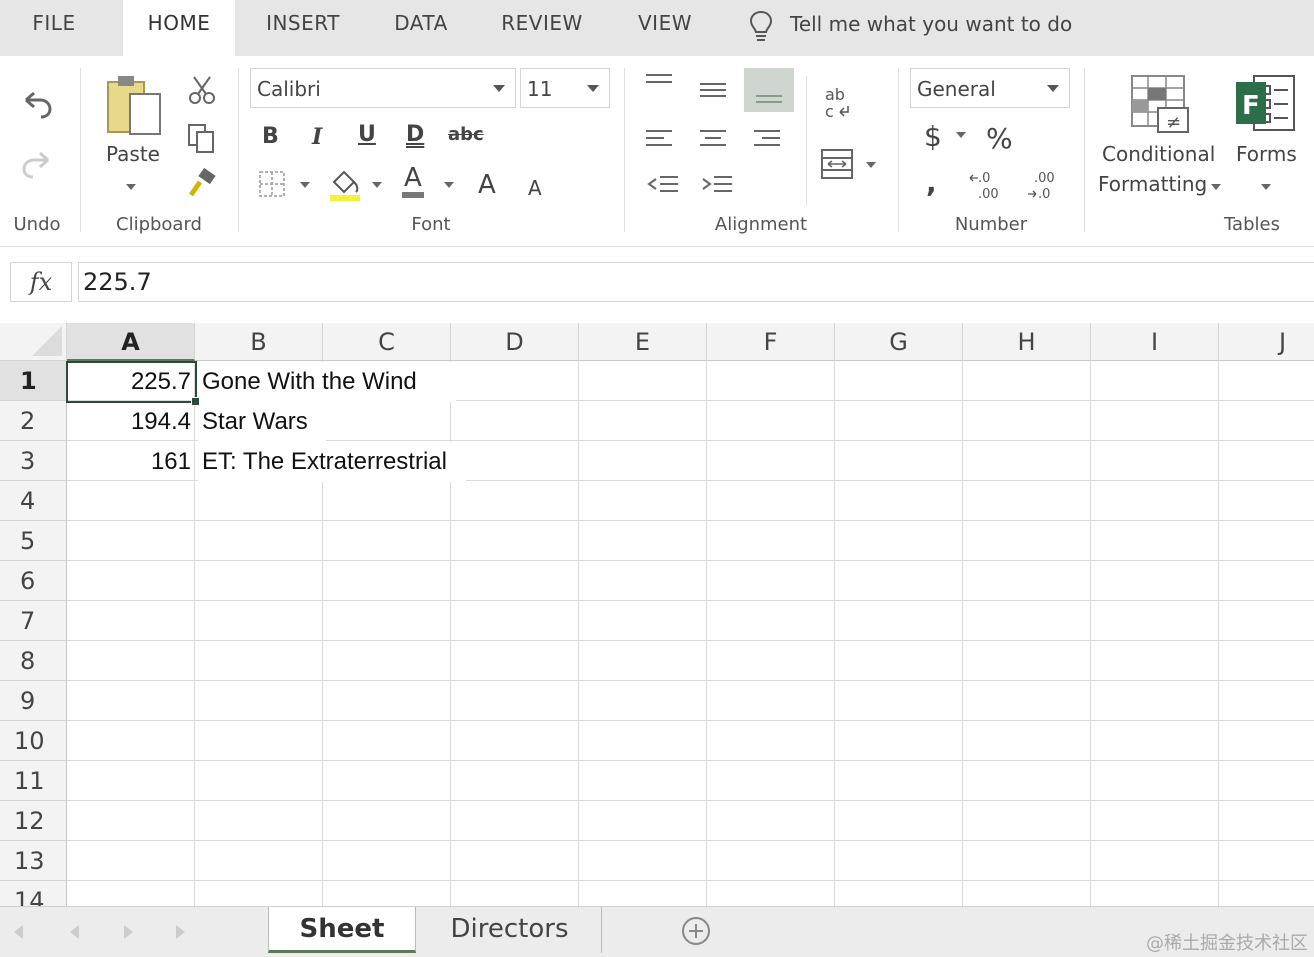 Image resolution: width=1314 pixels, height=957 pixels. Describe the element at coordinates (659, 82) in the screenshot. I see `align-top-icon` at that location.